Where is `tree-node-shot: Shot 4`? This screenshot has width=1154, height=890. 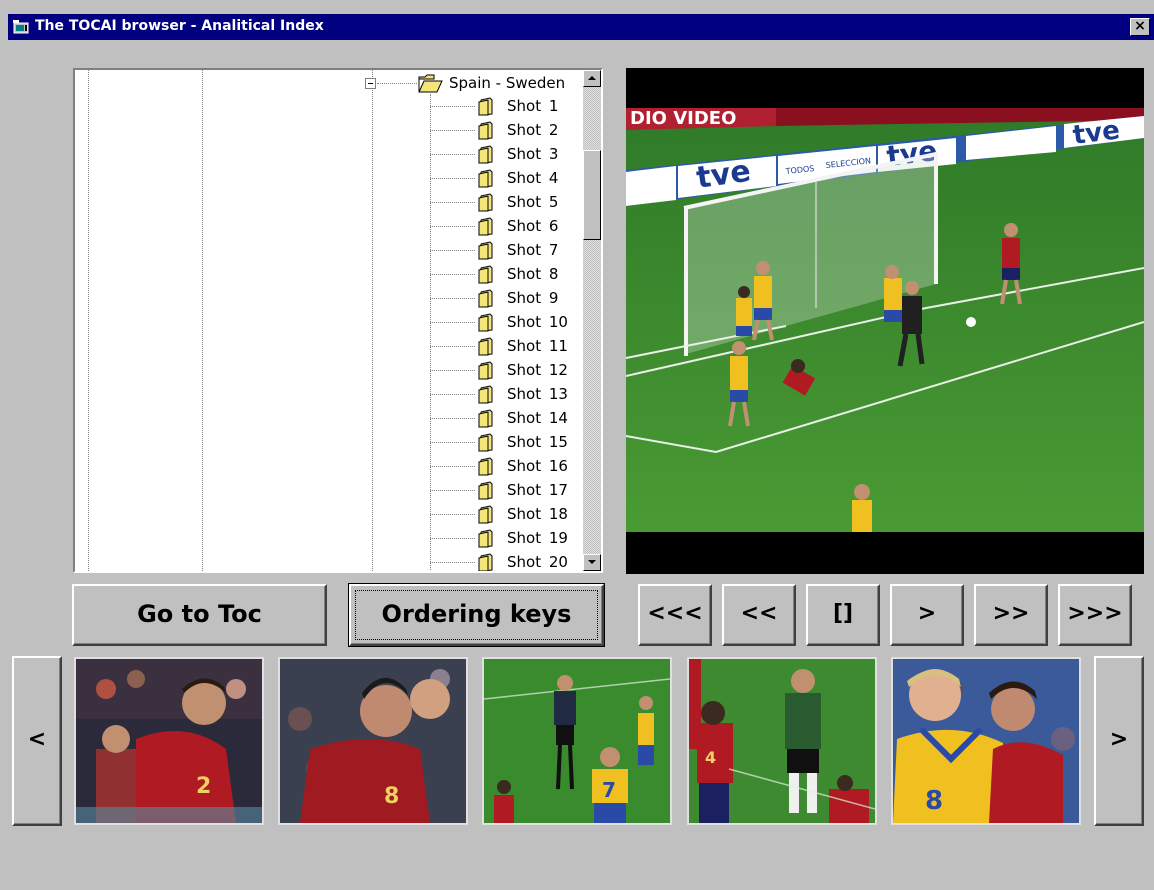 tree-node-shot: Shot 4 is located at coordinates (505, 178).